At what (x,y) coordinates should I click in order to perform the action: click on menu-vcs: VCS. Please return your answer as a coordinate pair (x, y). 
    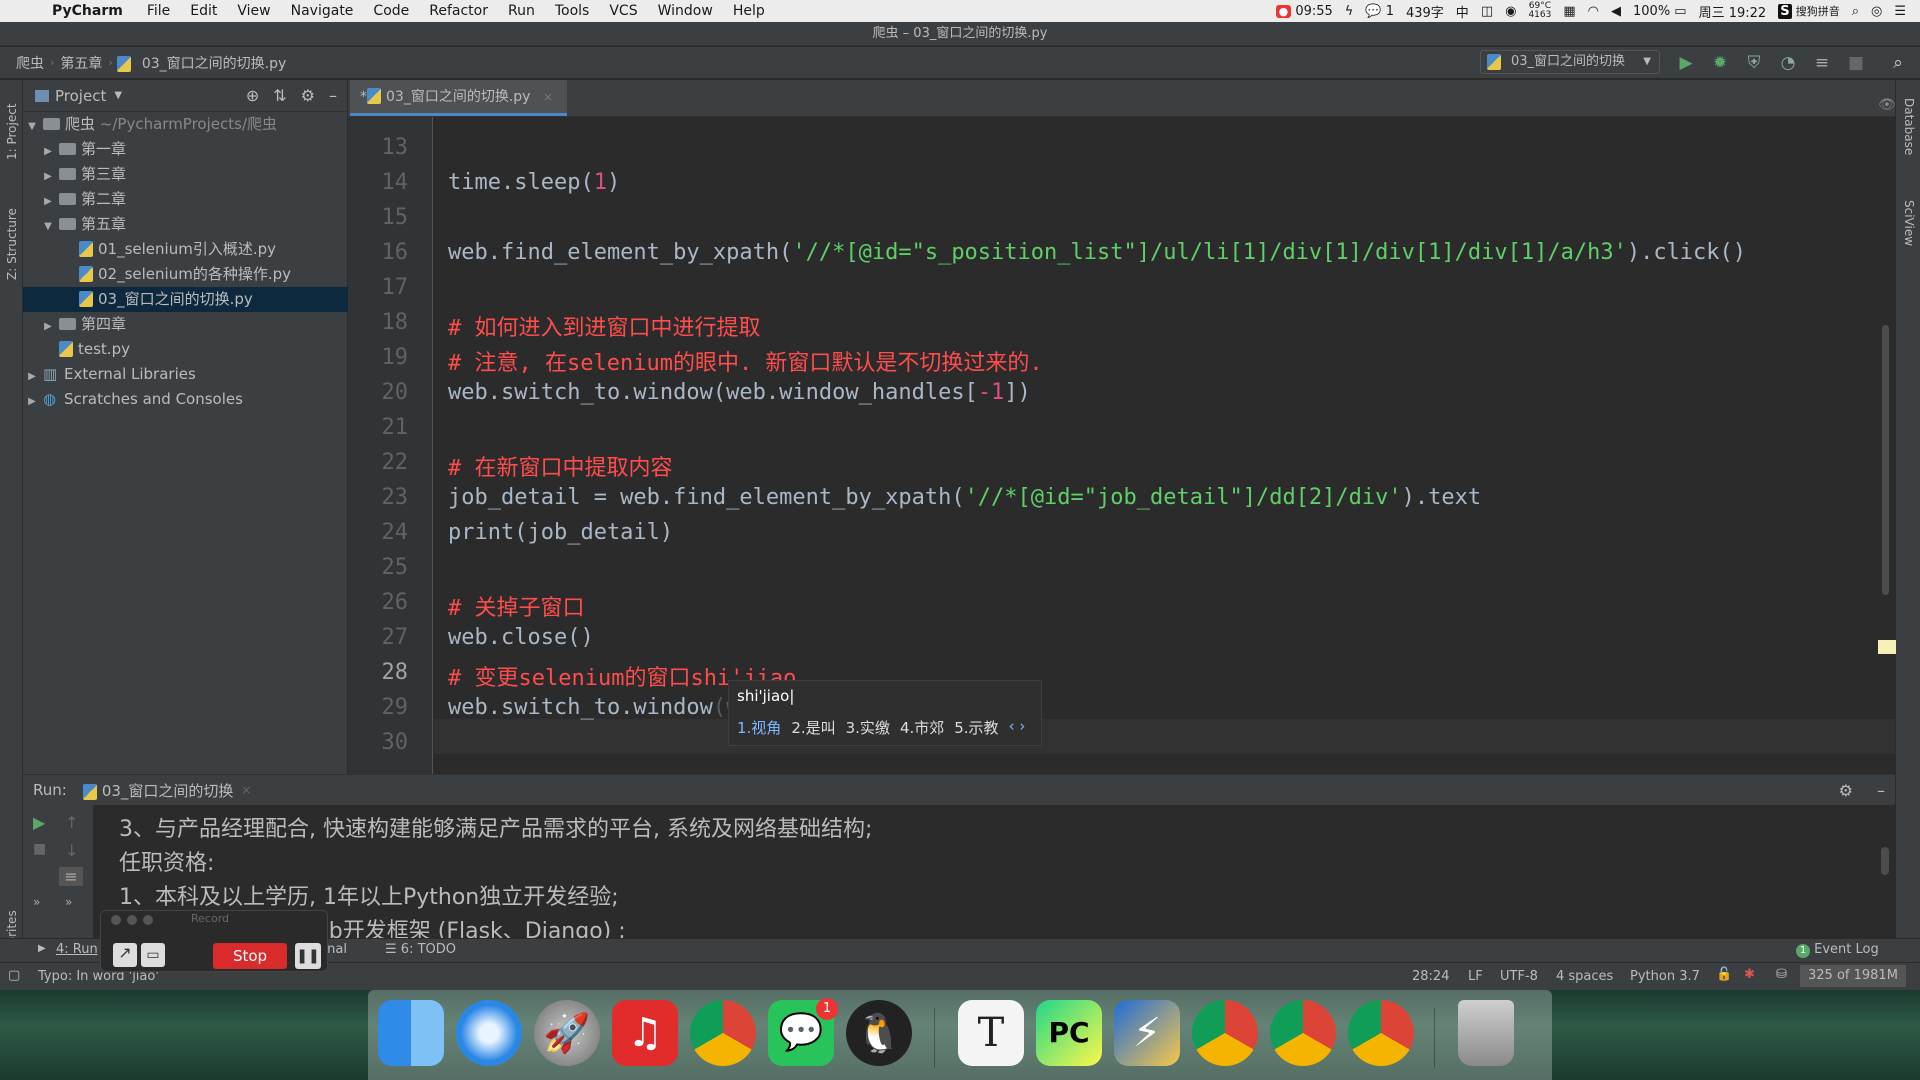
    Looking at the image, I should click on (623, 11).